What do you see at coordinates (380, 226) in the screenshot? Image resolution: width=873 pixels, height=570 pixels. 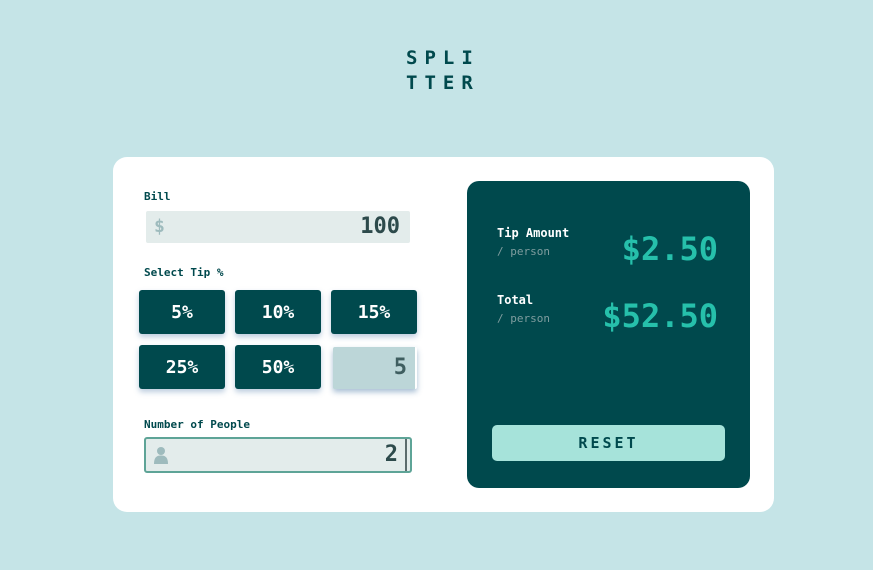 I see `bill-value: 100` at bounding box center [380, 226].